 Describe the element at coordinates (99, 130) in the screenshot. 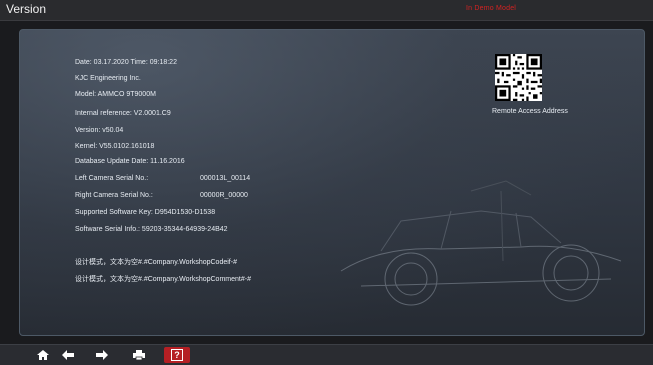

I see `version-text: Version: v50.04` at that location.